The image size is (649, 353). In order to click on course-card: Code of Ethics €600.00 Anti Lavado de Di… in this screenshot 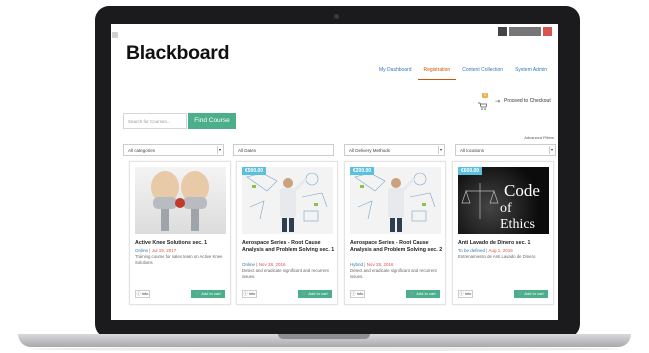, I will do `click(503, 233)`.